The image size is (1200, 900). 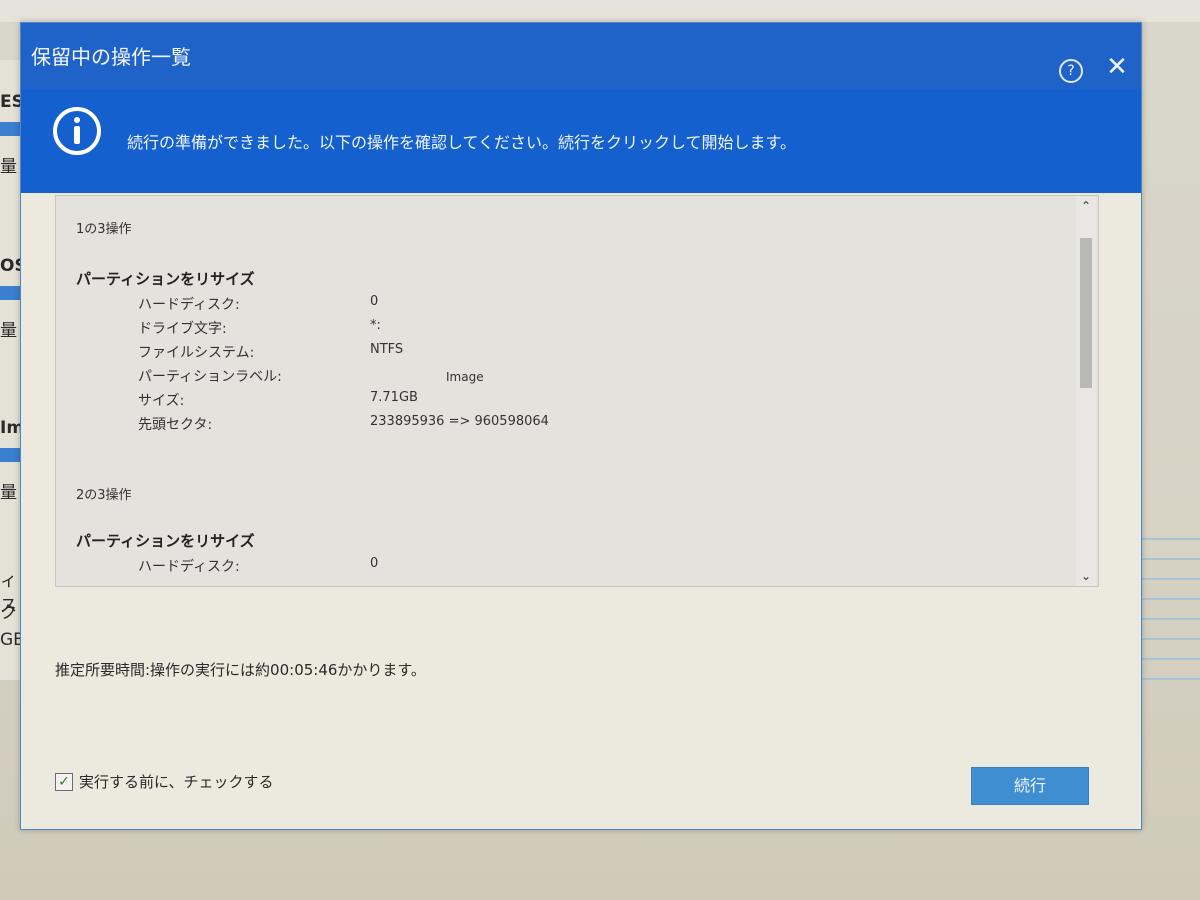 I want to click on help-icon: ?, so click(x=1071, y=71).